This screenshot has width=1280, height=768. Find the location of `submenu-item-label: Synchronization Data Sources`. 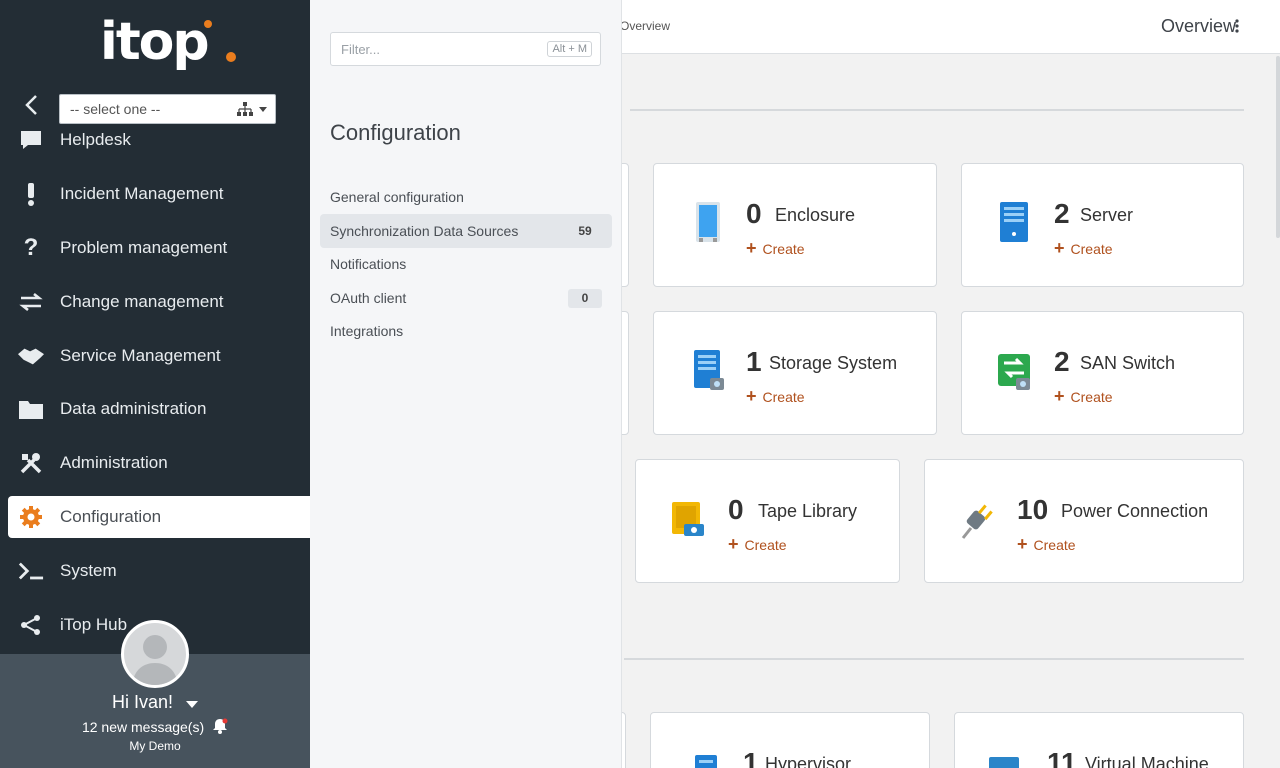

submenu-item-label: Synchronization Data Sources is located at coordinates (424, 231).